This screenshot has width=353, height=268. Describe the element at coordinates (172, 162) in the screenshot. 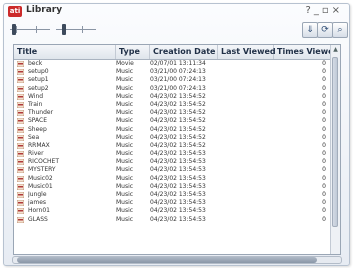

I see `table-row: RICOCHET Music 04/23/02 13:54:53 0` at that location.